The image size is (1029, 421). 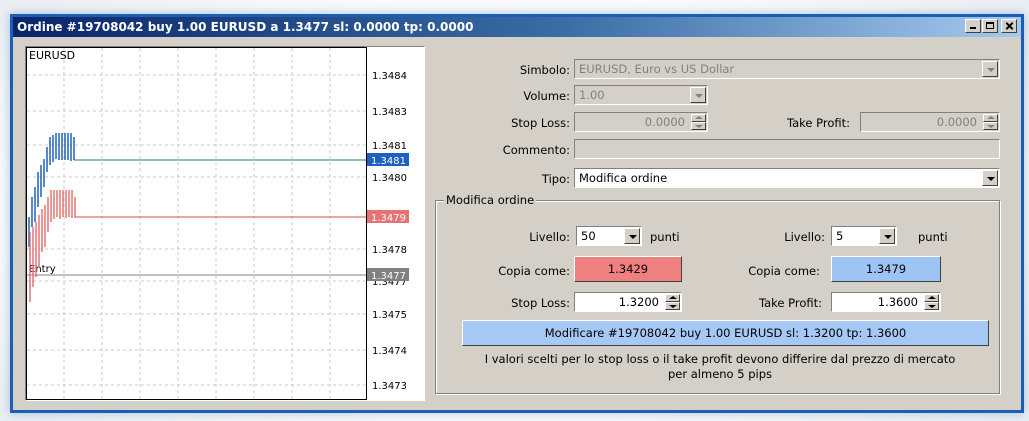 I want to click on volume-select: 1.00, so click(x=641, y=95).